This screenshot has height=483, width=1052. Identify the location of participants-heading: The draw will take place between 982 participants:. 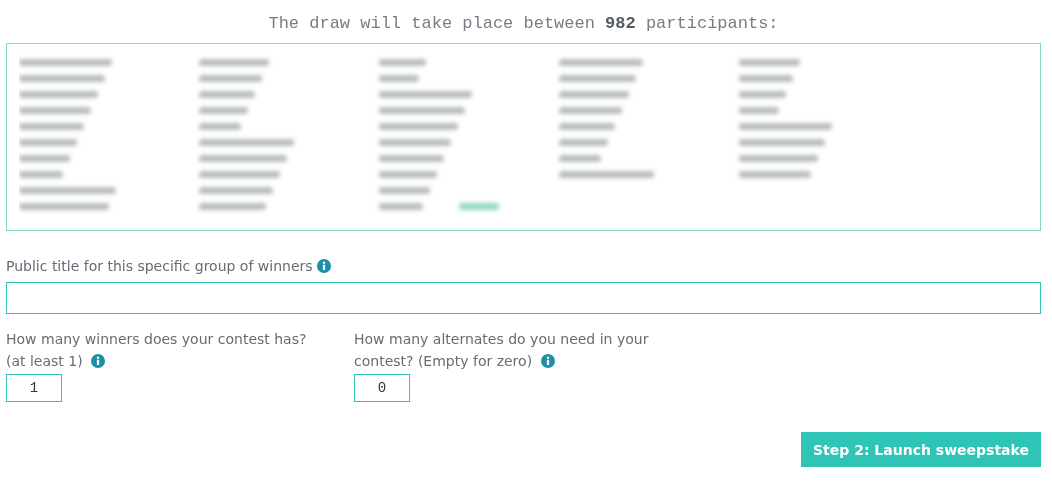
(523, 23).